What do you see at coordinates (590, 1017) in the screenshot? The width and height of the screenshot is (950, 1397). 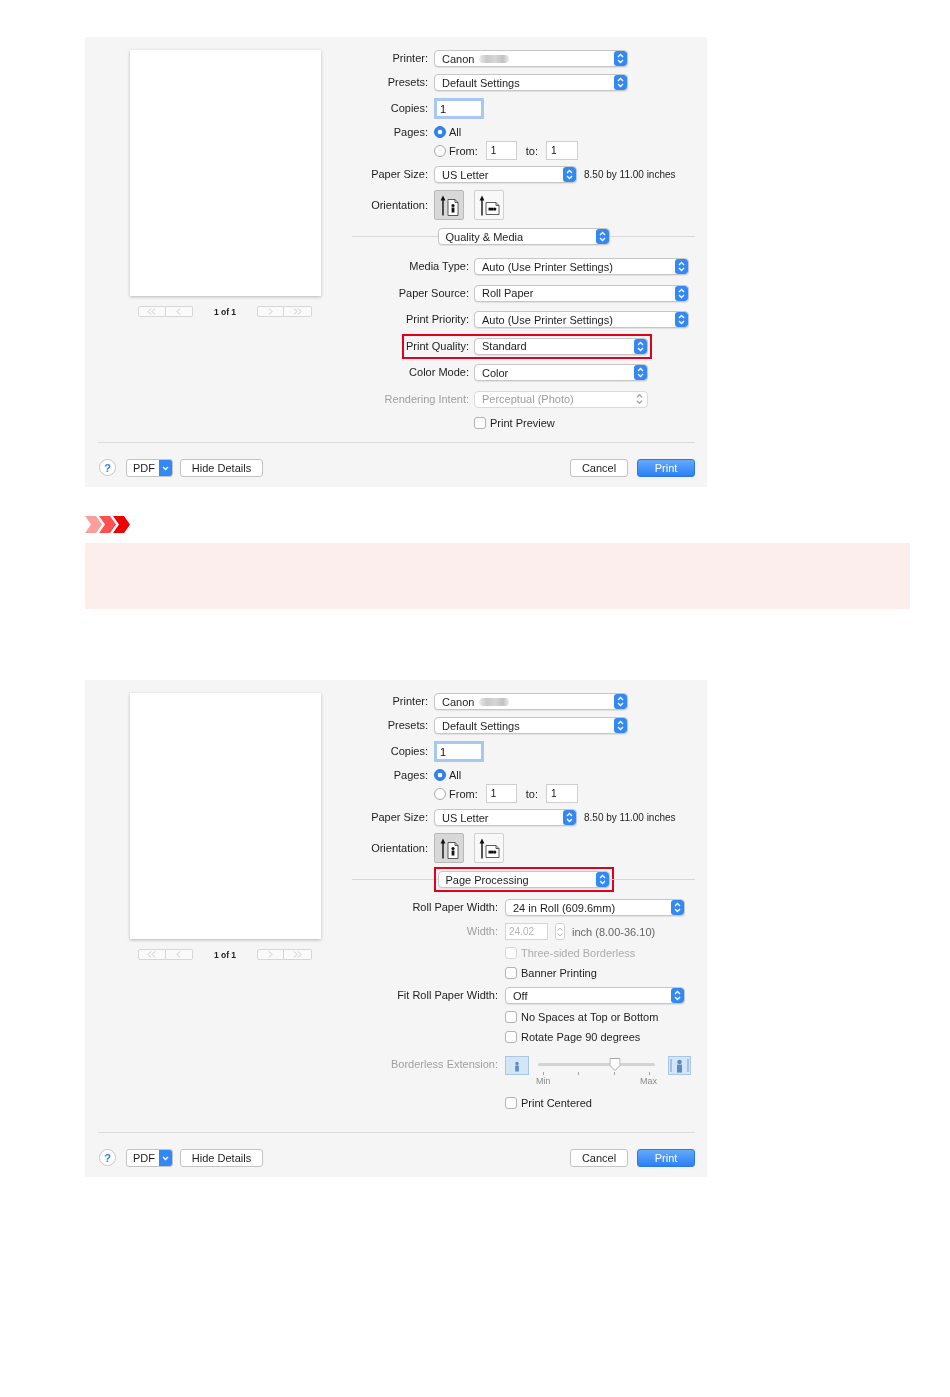 I see `checkbox-label: No Spaces at Top or Bottom` at bounding box center [590, 1017].